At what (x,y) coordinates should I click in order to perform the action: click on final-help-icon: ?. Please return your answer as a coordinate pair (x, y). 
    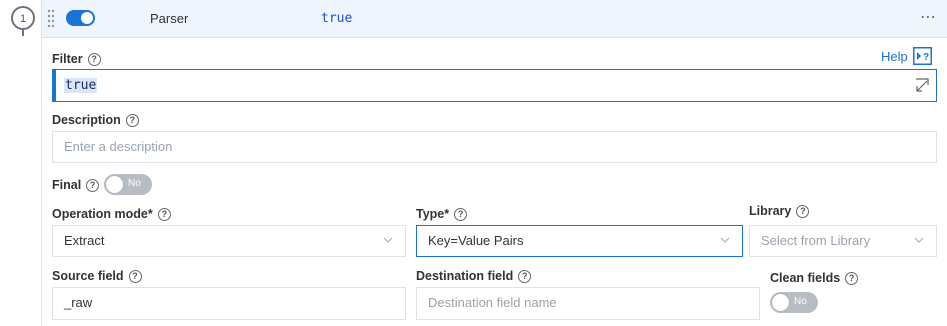
    Looking at the image, I should click on (93, 185).